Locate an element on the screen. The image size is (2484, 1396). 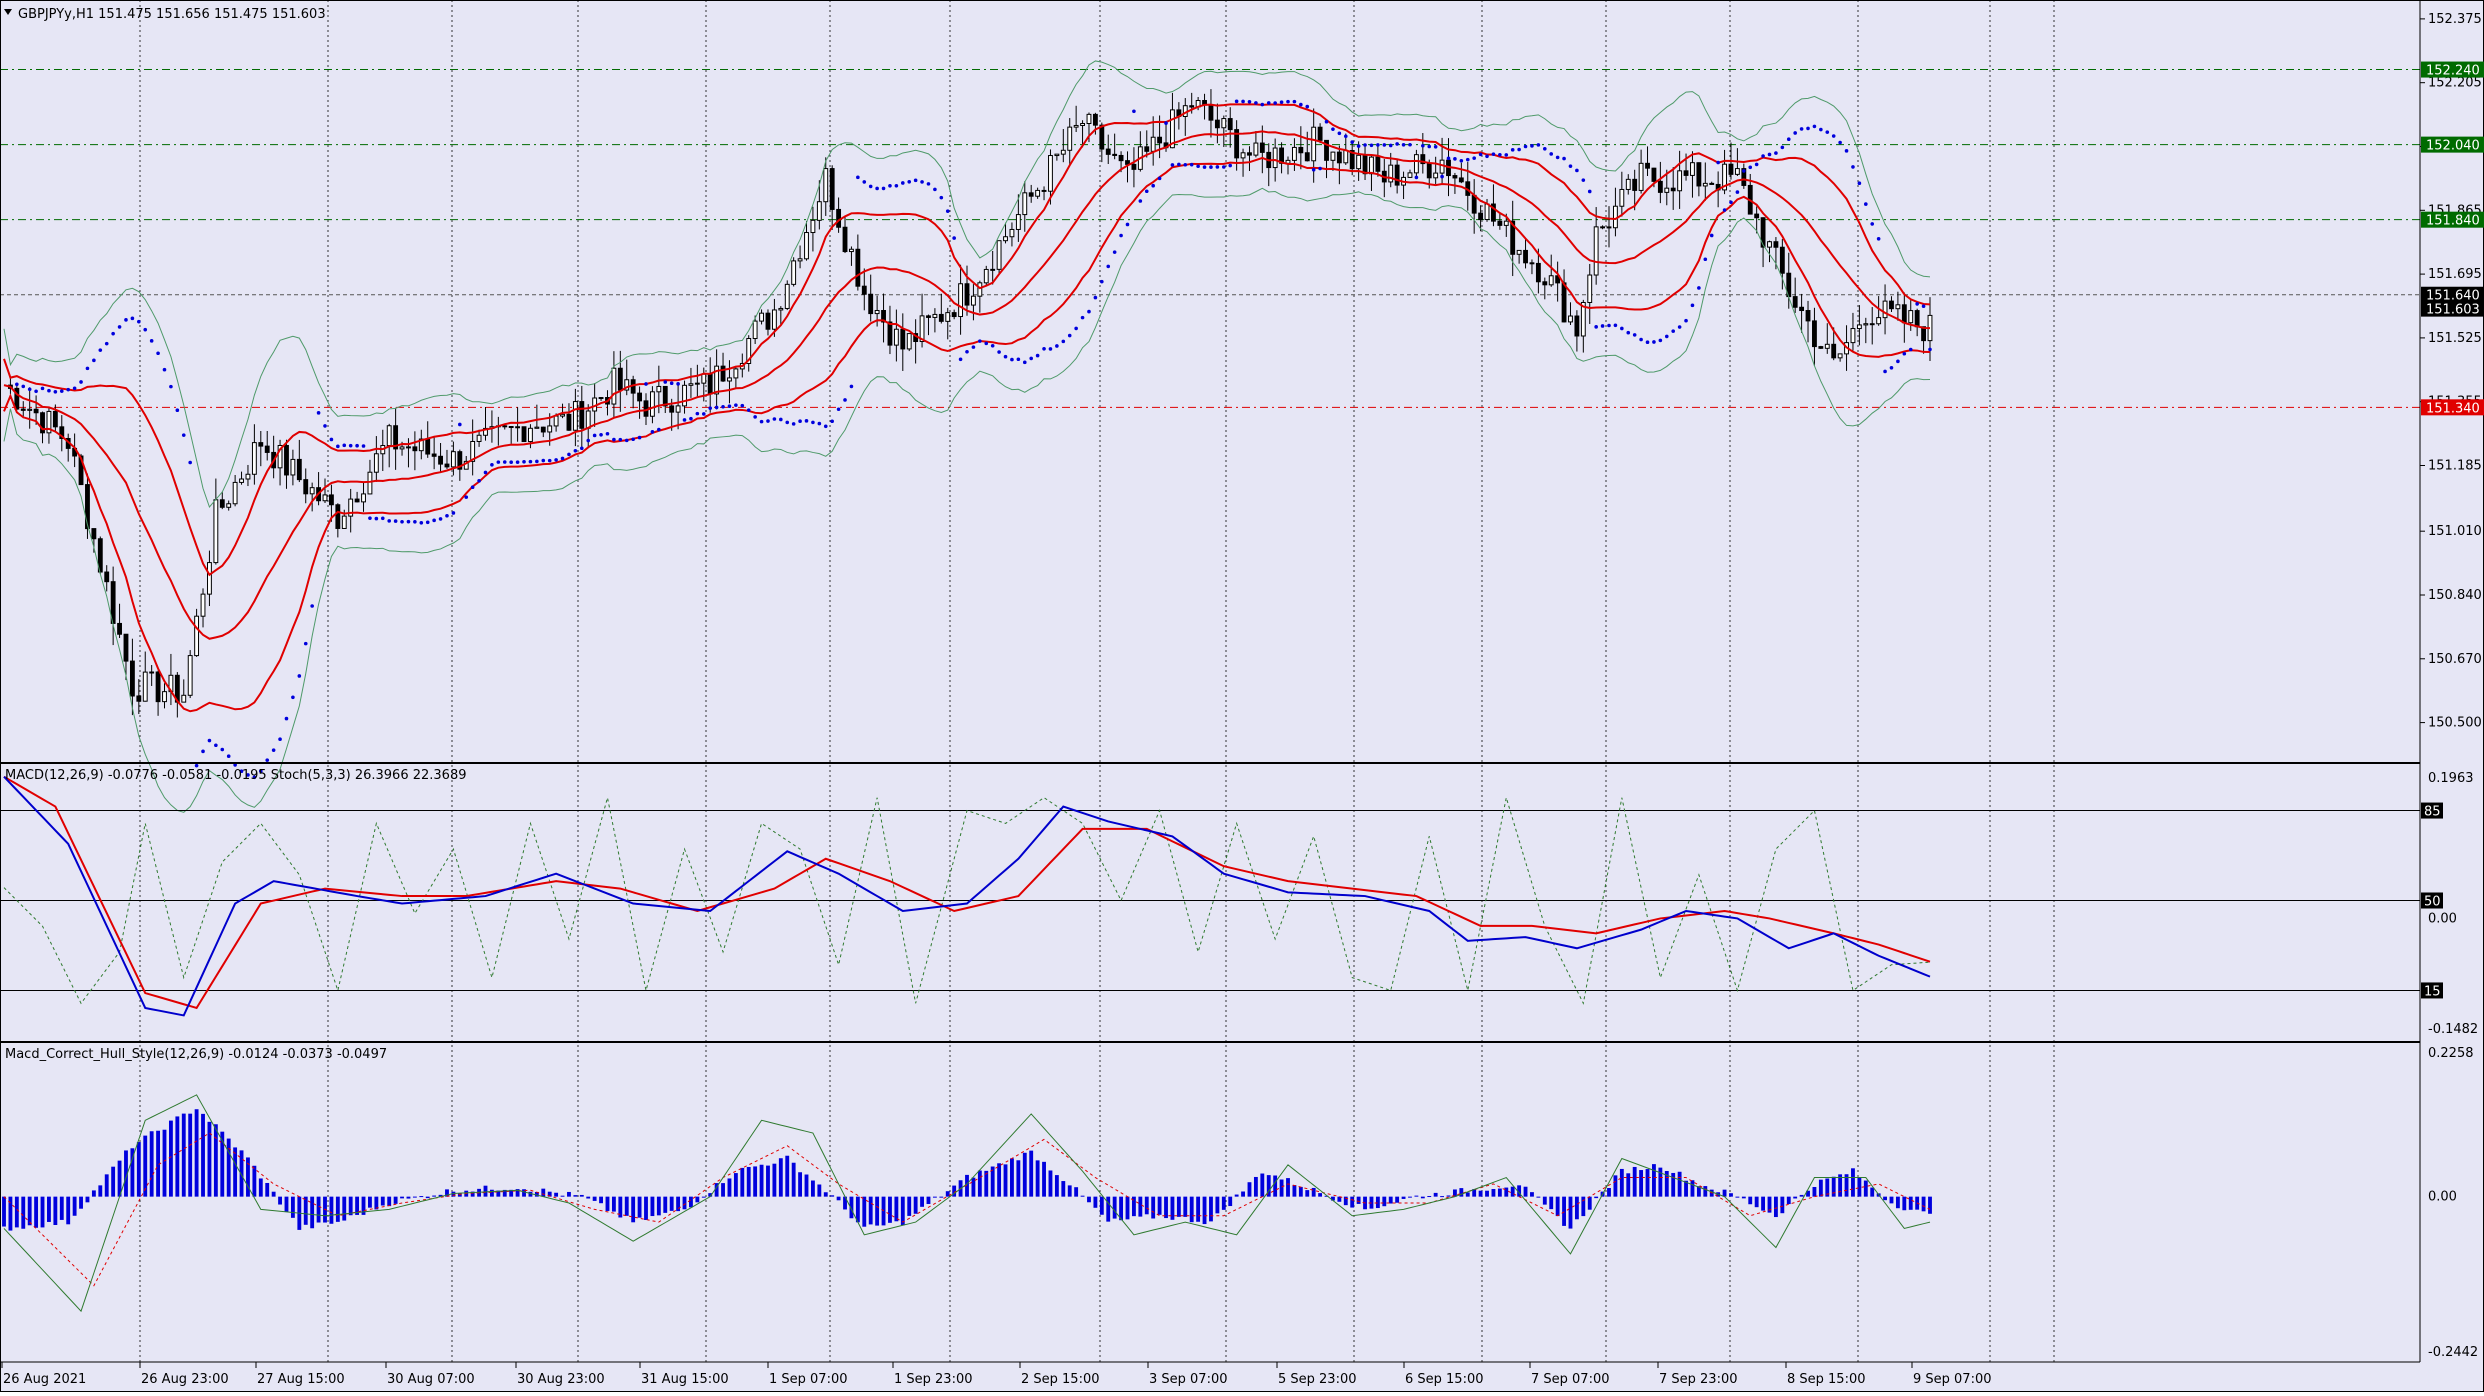
stoch-level-label: 15 is located at coordinates (2432, 991).